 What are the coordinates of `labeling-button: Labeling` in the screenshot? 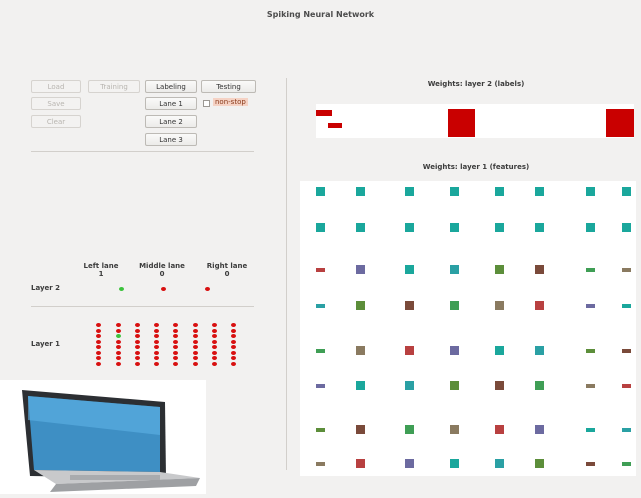 It's located at (171, 86).